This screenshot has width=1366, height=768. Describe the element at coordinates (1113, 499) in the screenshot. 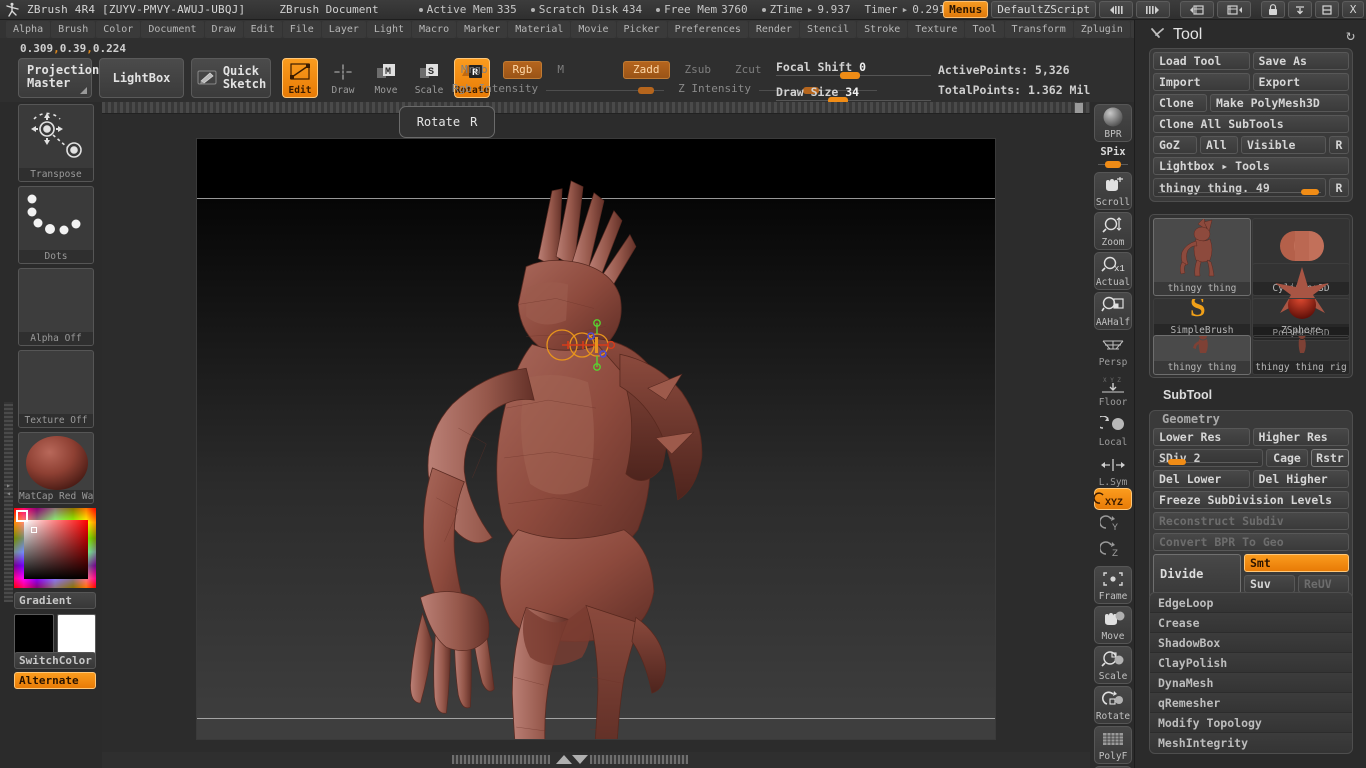

I see `xyz-rotate-button: XYZ` at that location.